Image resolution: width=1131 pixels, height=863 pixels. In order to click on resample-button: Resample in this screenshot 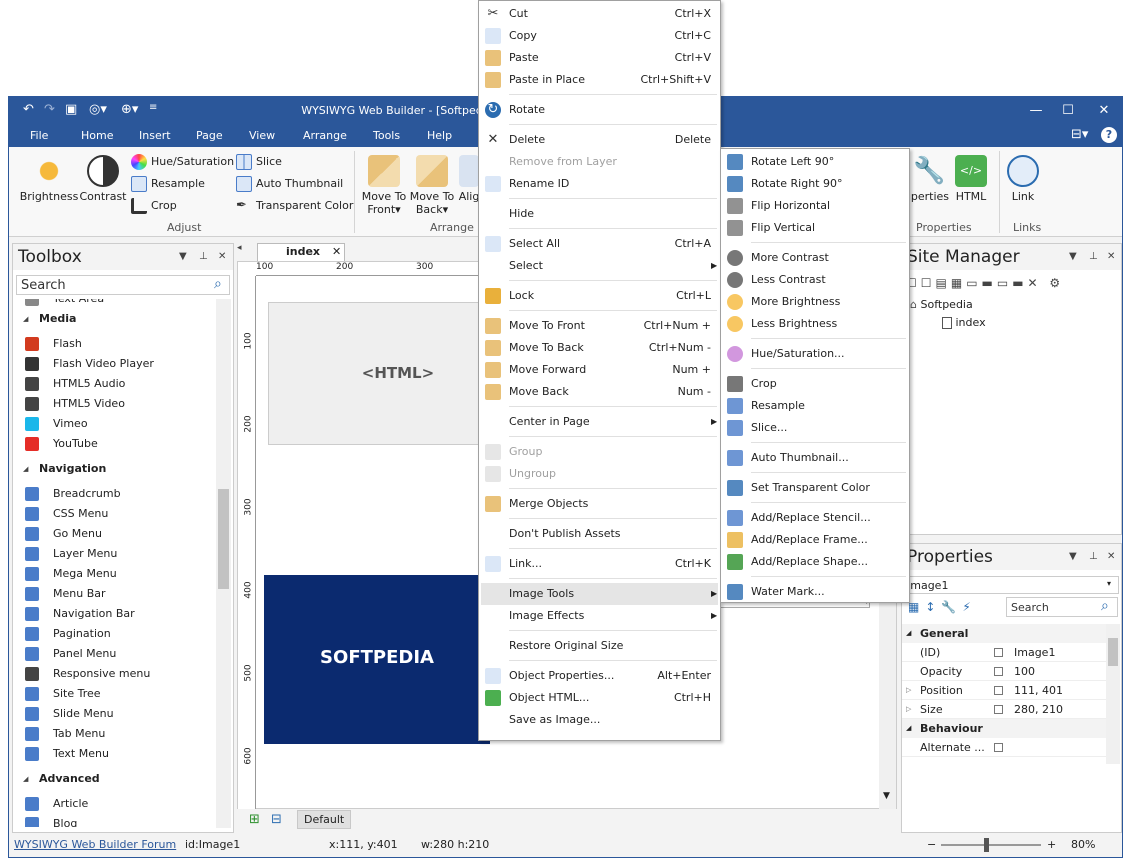, I will do `click(168, 184)`.